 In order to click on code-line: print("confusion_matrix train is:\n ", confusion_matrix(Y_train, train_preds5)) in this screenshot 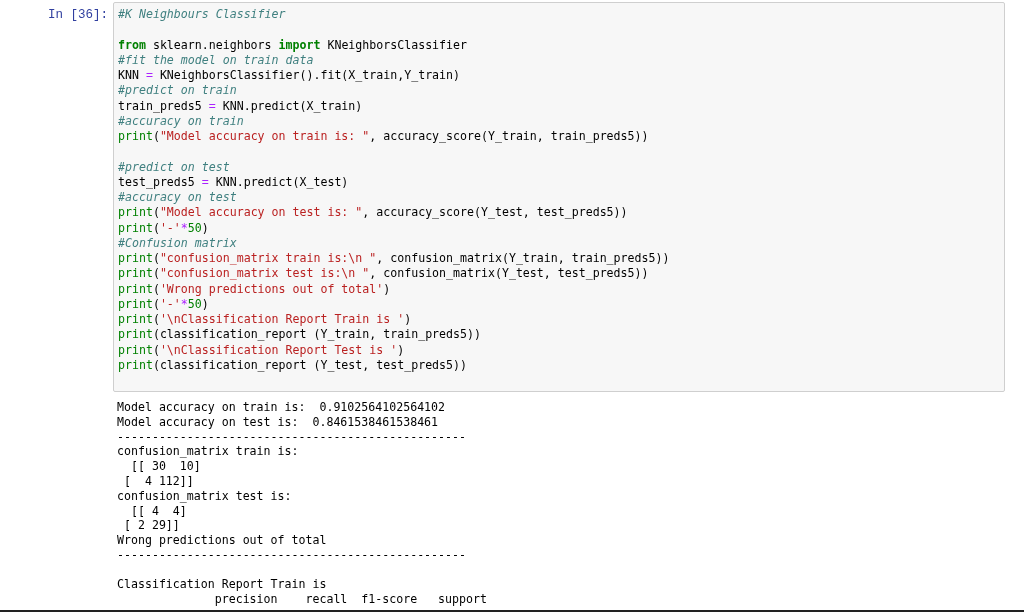, I will do `click(394, 259)`.